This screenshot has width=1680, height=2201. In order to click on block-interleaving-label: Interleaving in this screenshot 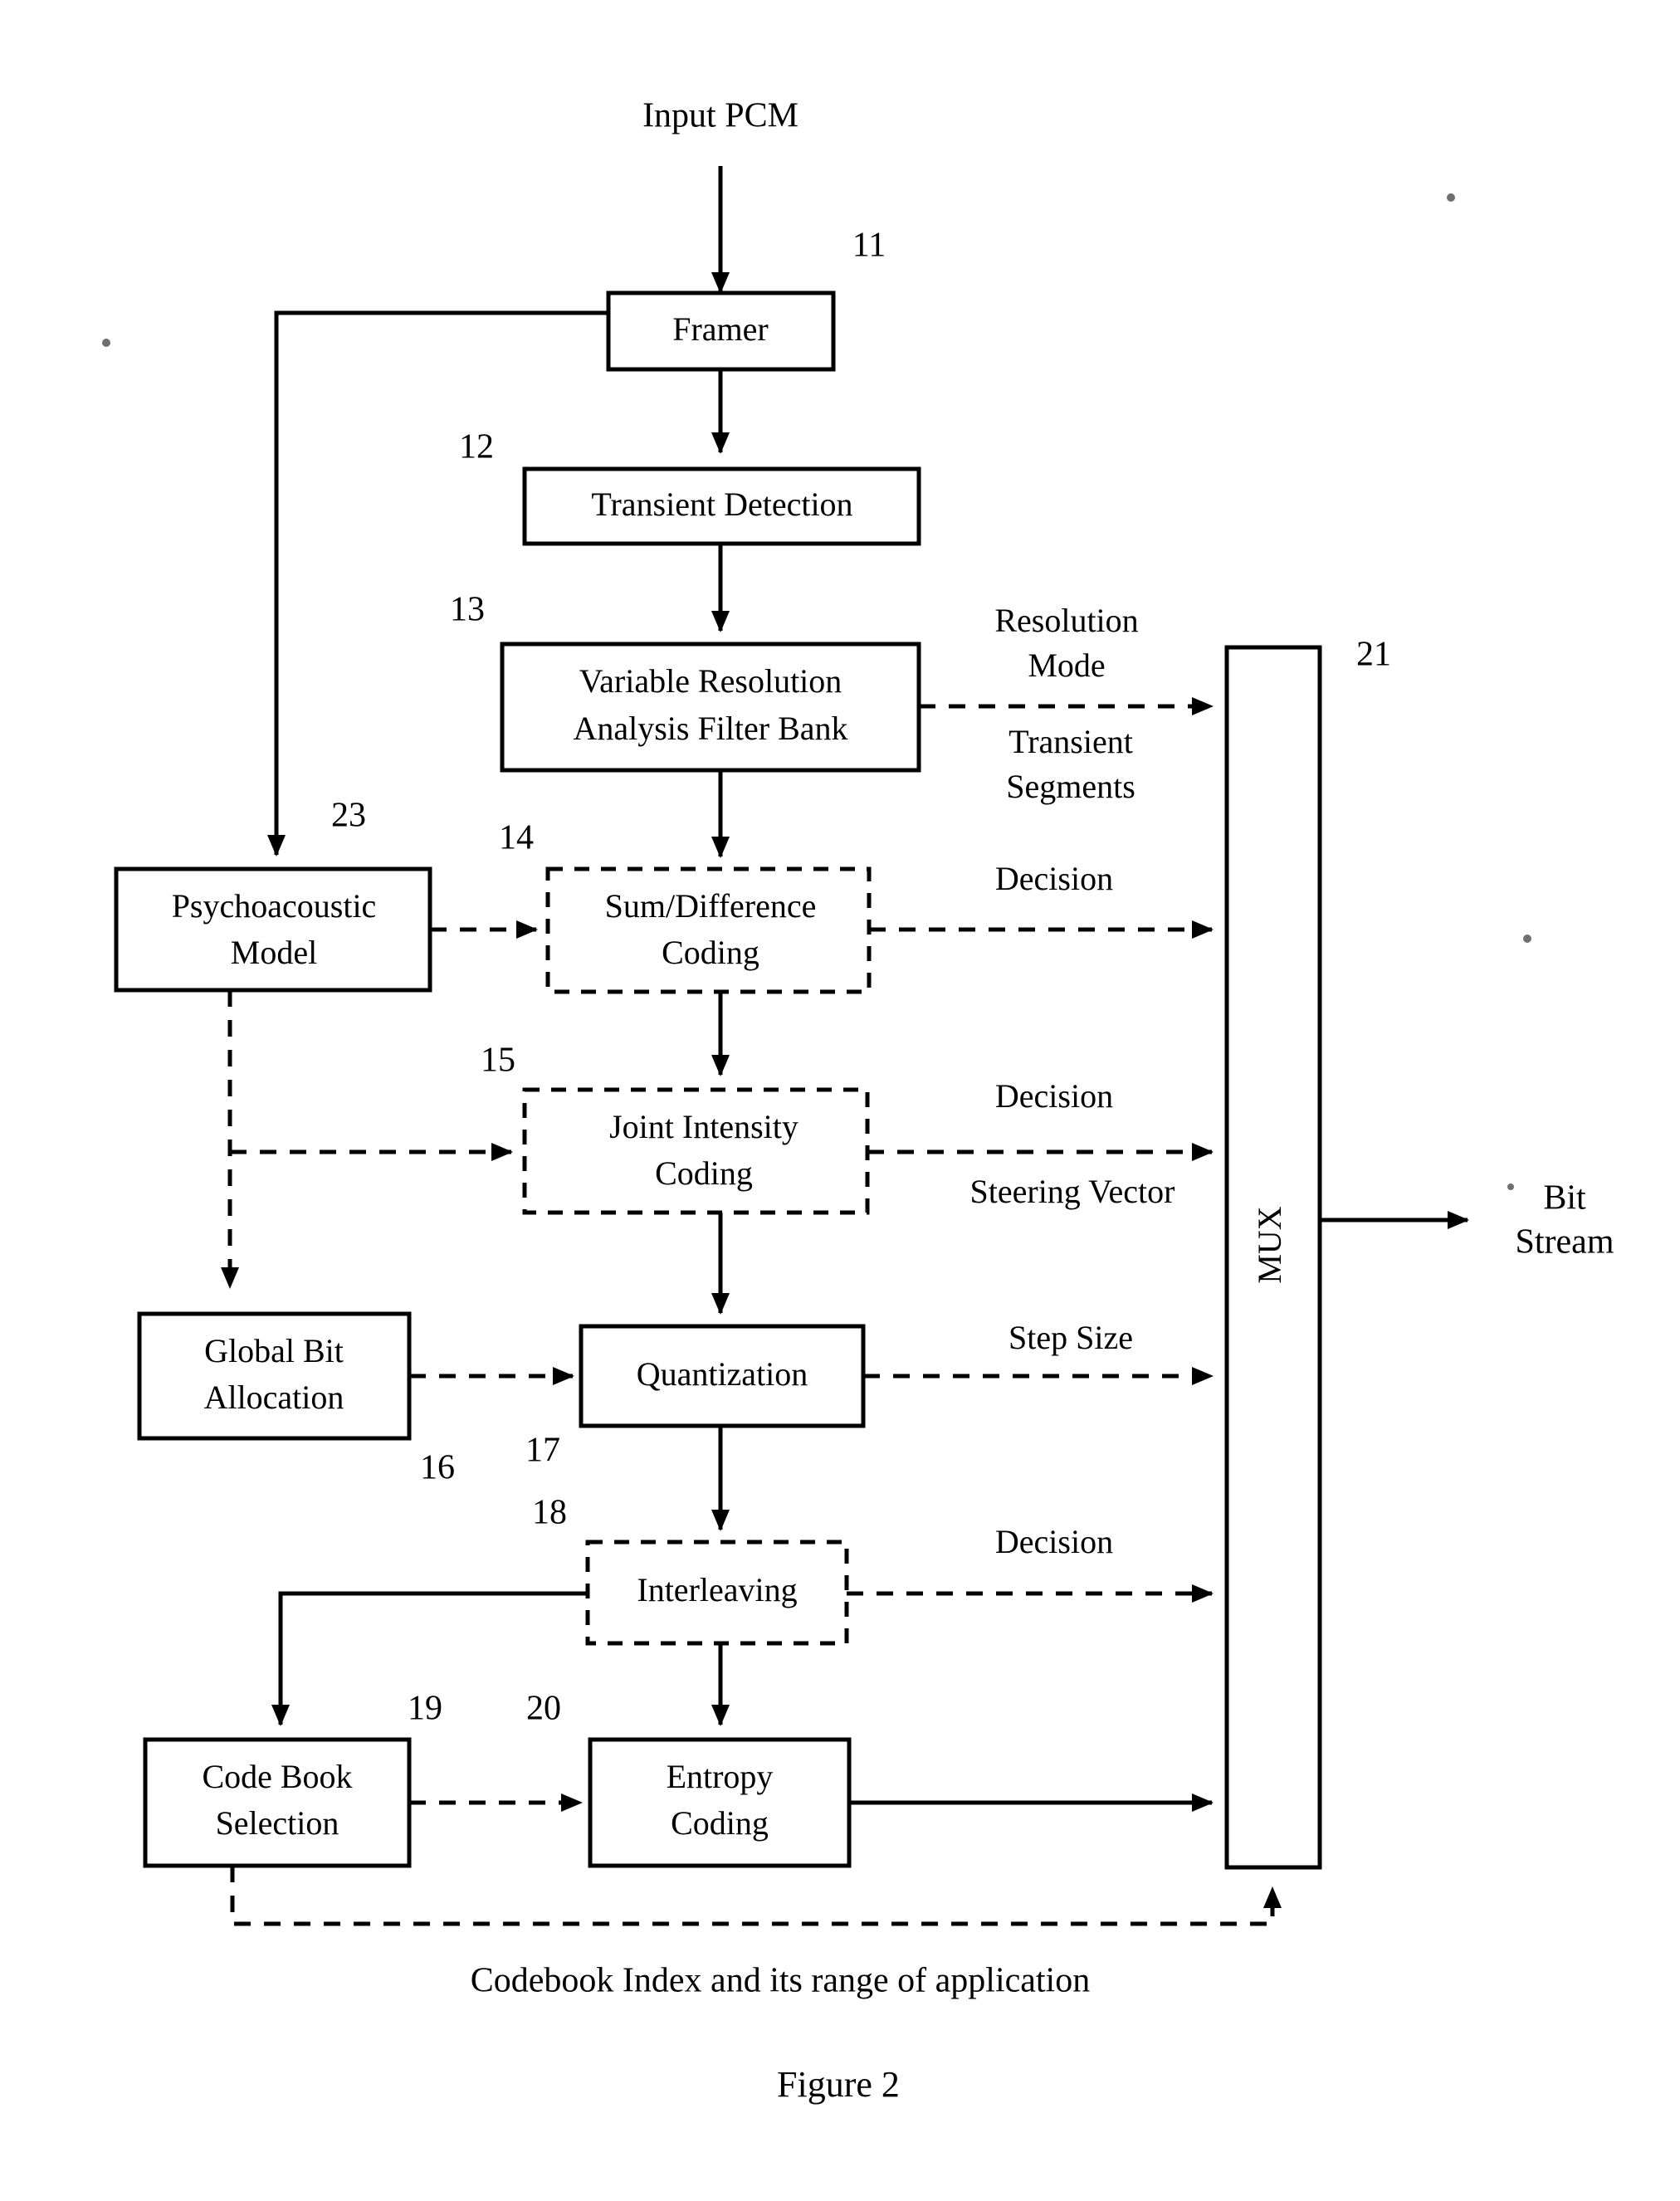, I will do `click(717, 1590)`.